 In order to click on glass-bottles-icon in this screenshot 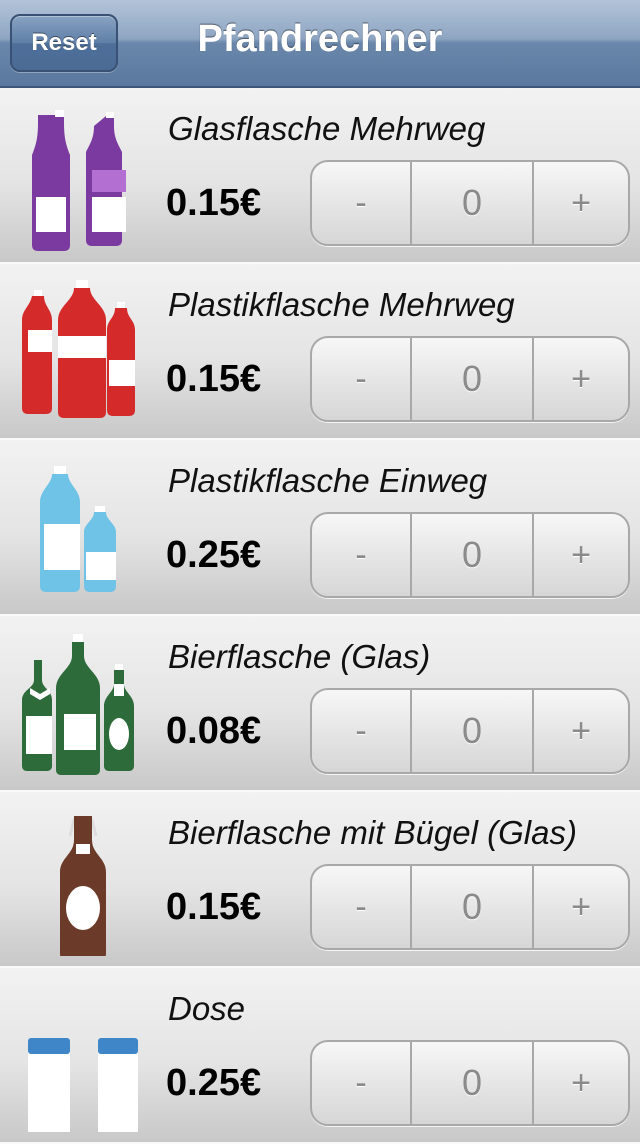, I will do `click(83, 177)`.